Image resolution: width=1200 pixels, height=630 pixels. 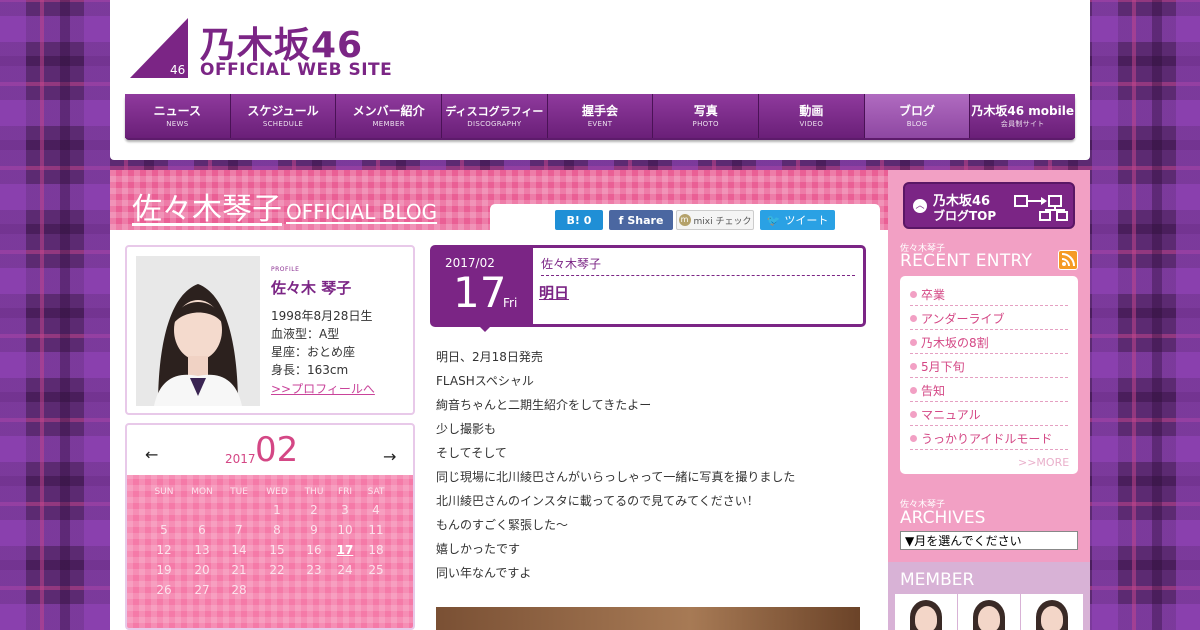 I want to click on calendar-day: 18, so click(x=376, y=550).